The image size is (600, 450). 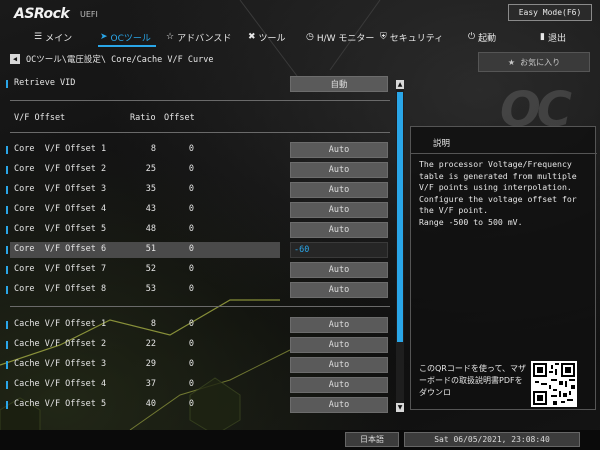 I want to click on table-row: Cache V/F Offset 4 37 0 Auto, so click(x=196, y=385).